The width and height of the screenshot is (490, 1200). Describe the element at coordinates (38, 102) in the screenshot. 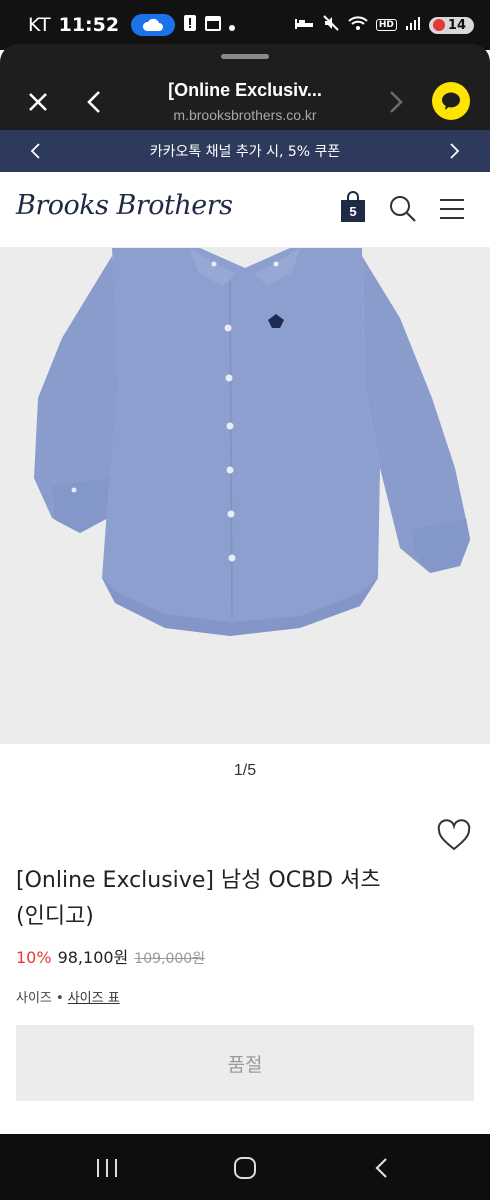

I see `close-icon` at that location.